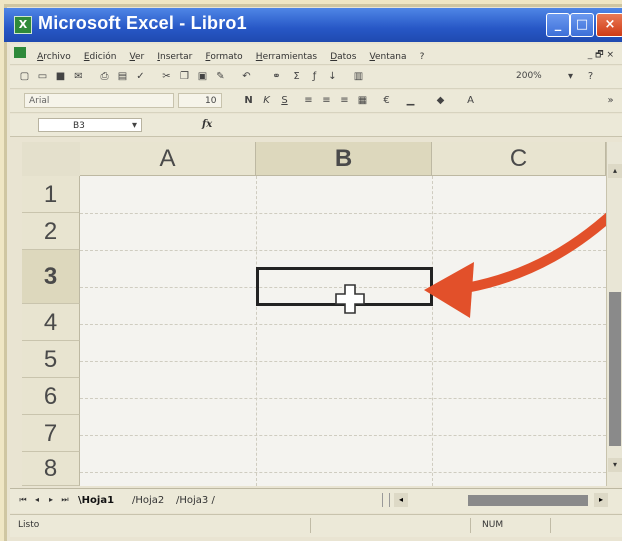  I want to click on function-icon: ƒ, so click(314, 76).